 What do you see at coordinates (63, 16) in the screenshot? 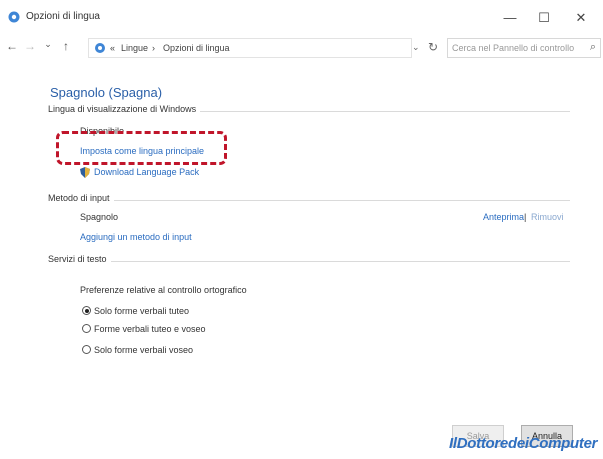
I see `window-title: Opzioni di lingua` at bounding box center [63, 16].